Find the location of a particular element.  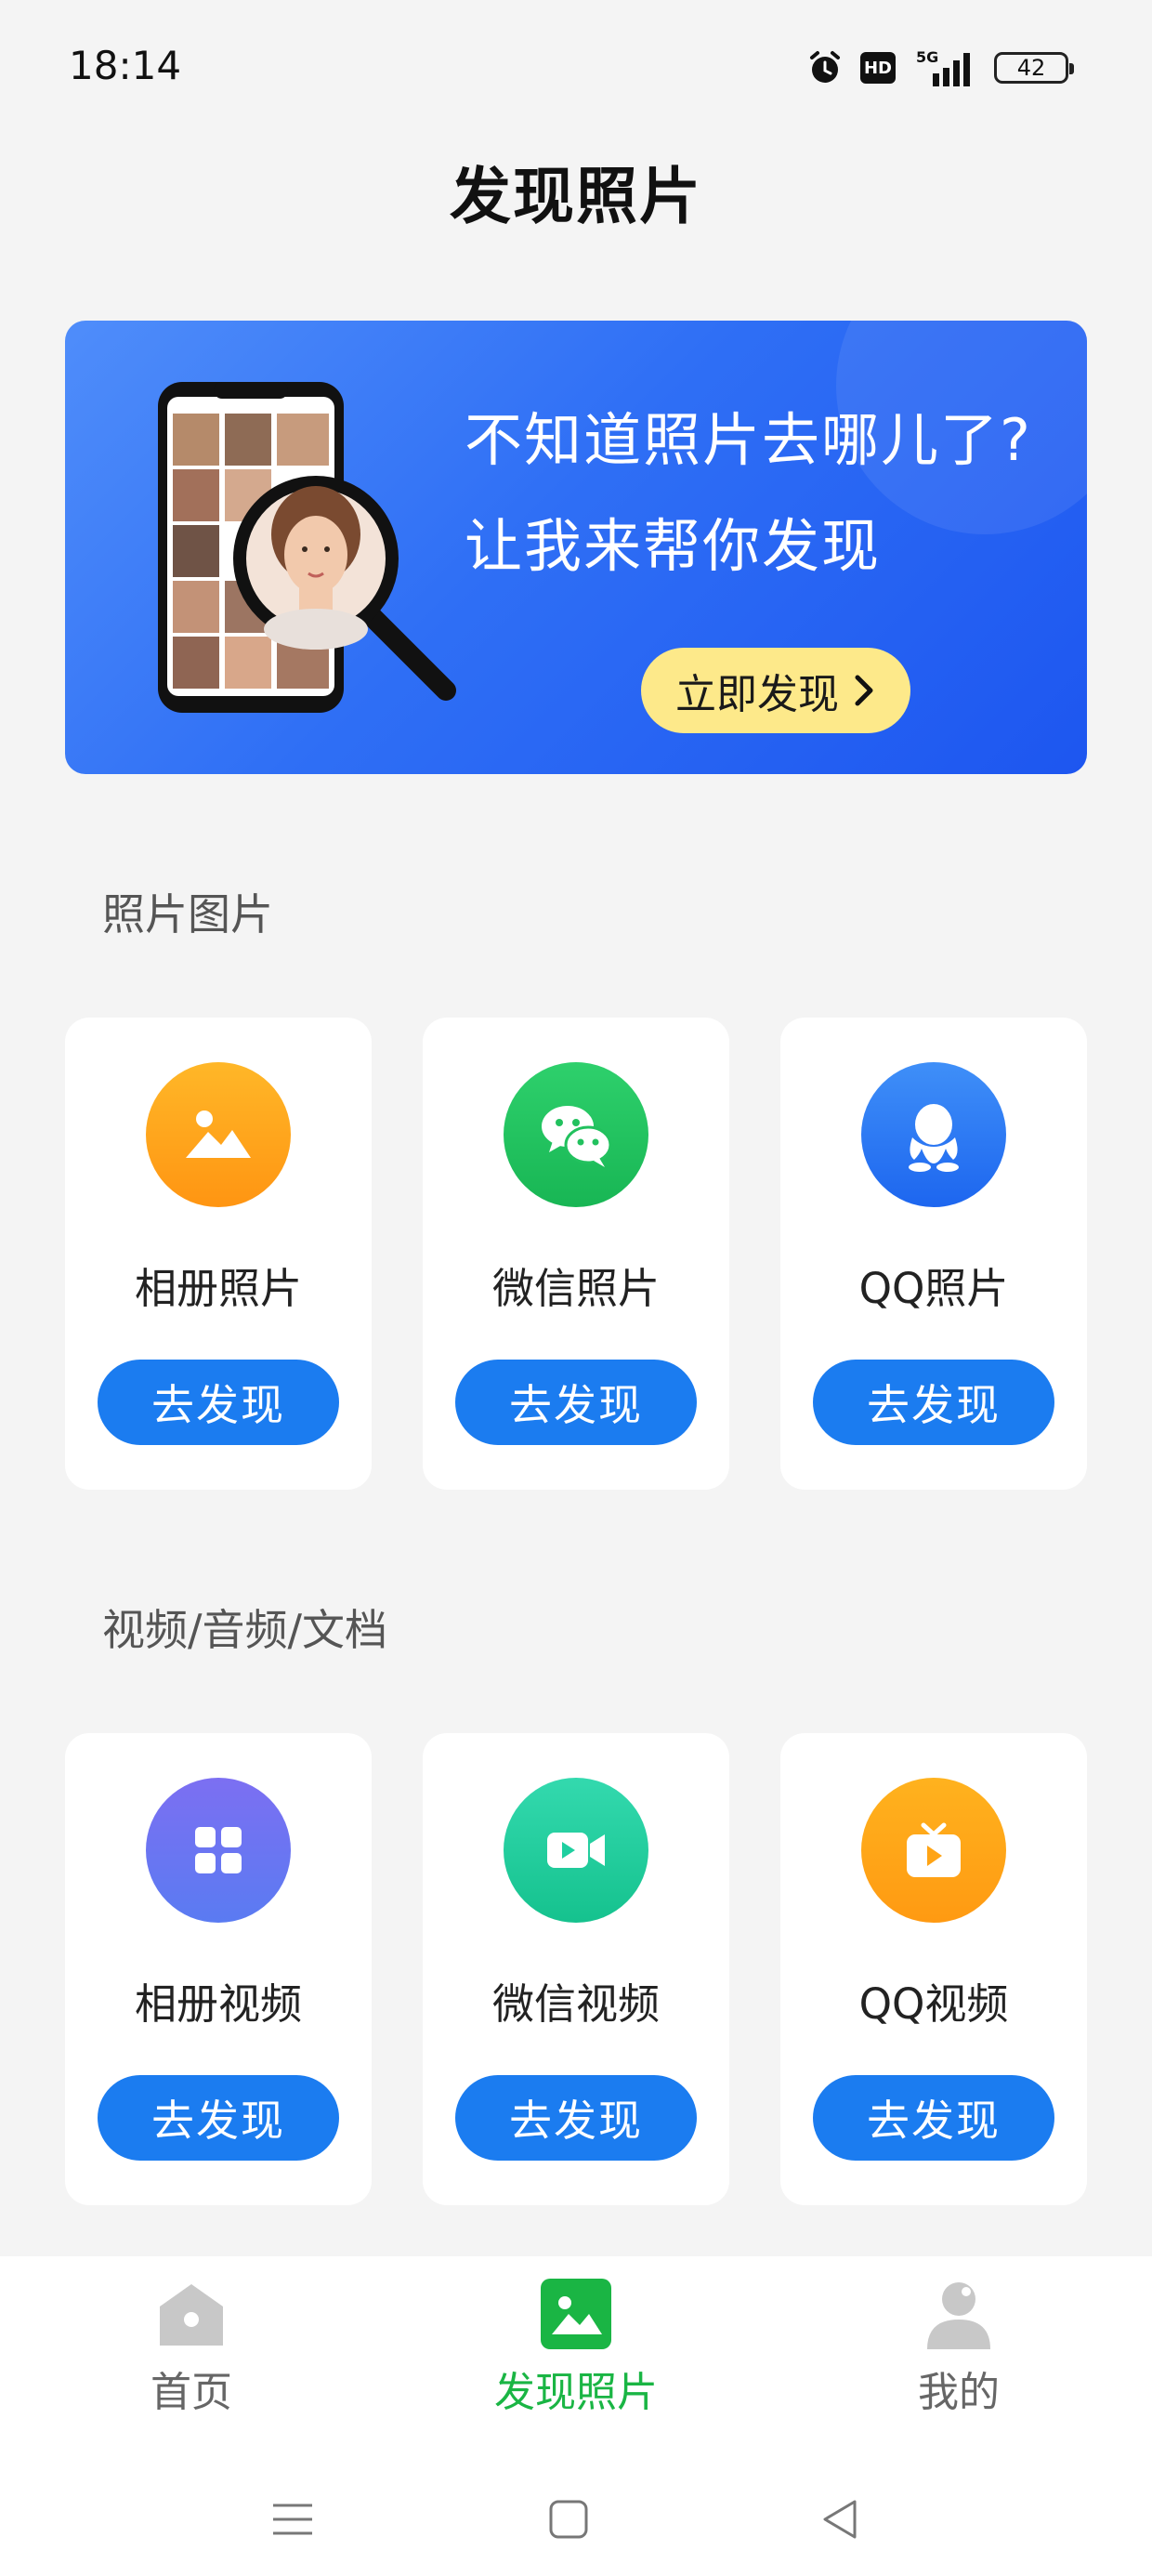

card-album-photos: 相册照片 去发现 is located at coordinates (218, 1254).